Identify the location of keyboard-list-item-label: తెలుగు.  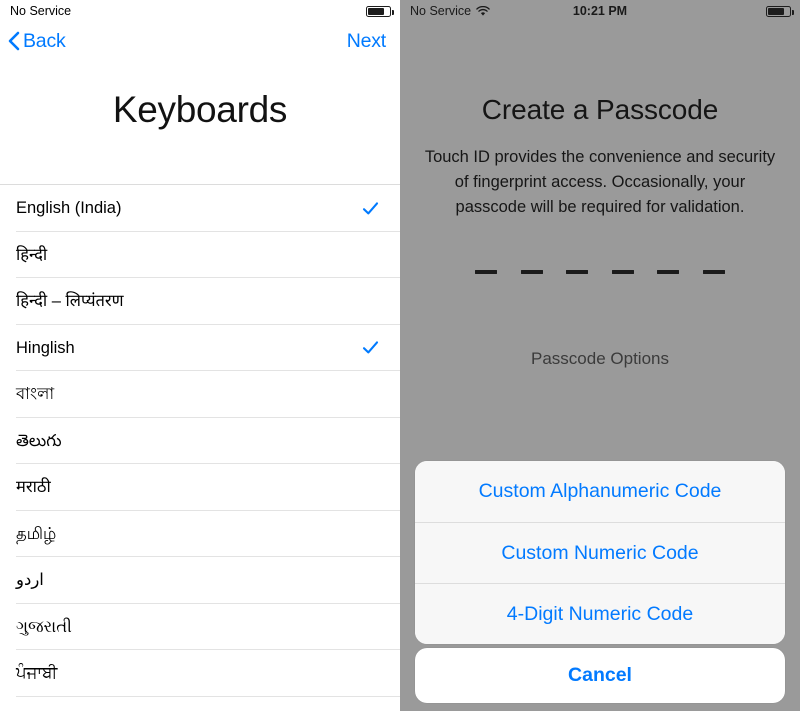
(39, 440).